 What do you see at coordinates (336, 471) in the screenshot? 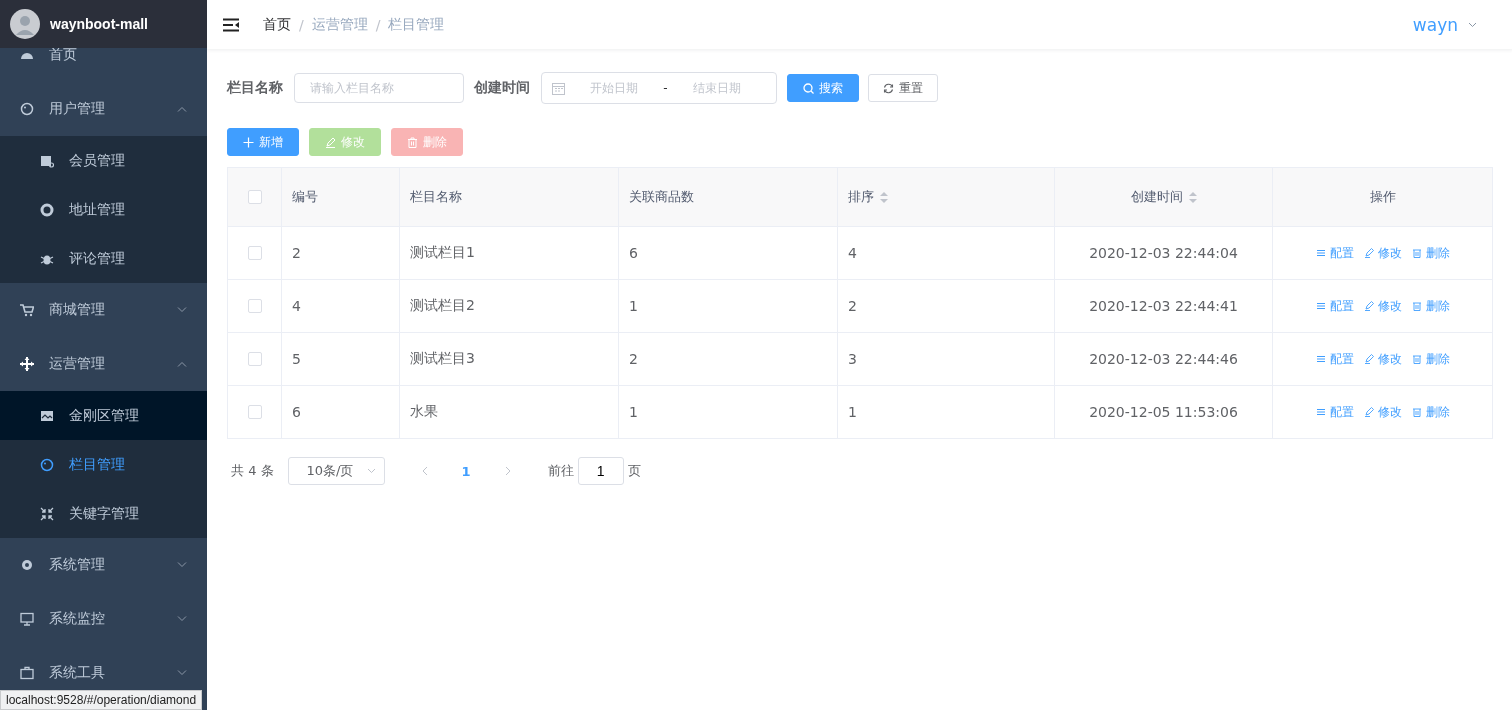
I see `page-size-select: 10条/页` at bounding box center [336, 471].